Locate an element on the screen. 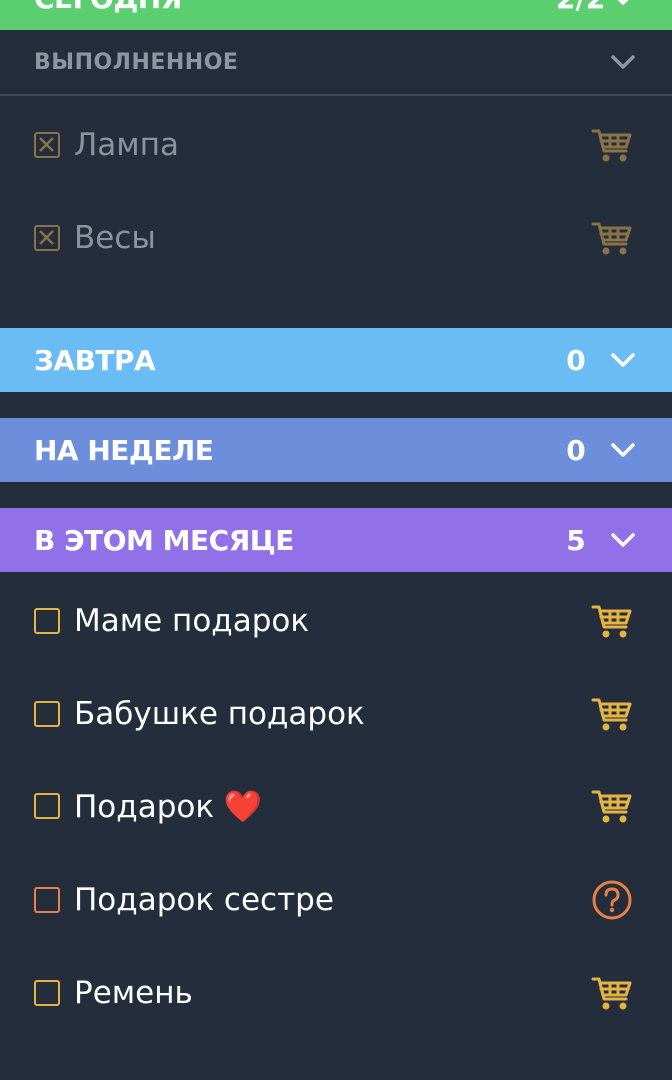 This screenshot has width=672, height=1080. section-count: 5 is located at coordinates (576, 540).